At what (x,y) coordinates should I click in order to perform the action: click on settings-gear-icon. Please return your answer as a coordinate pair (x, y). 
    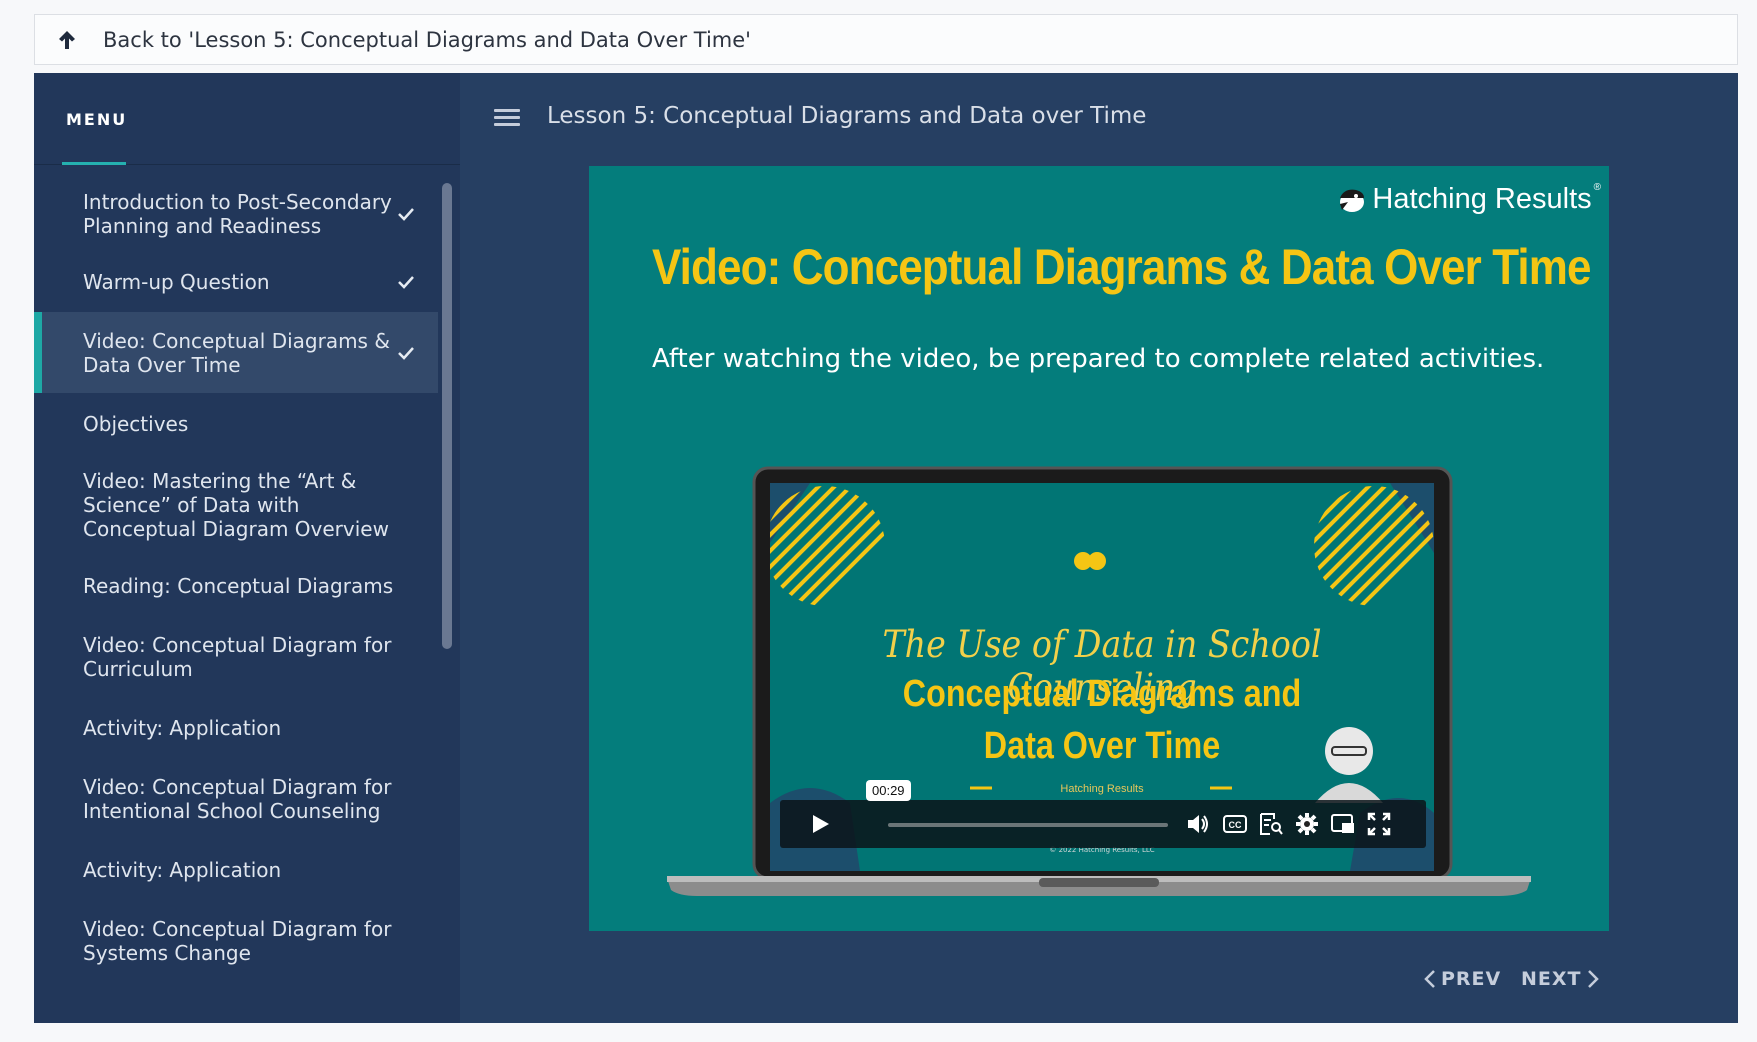
    Looking at the image, I should click on (1307, 824).